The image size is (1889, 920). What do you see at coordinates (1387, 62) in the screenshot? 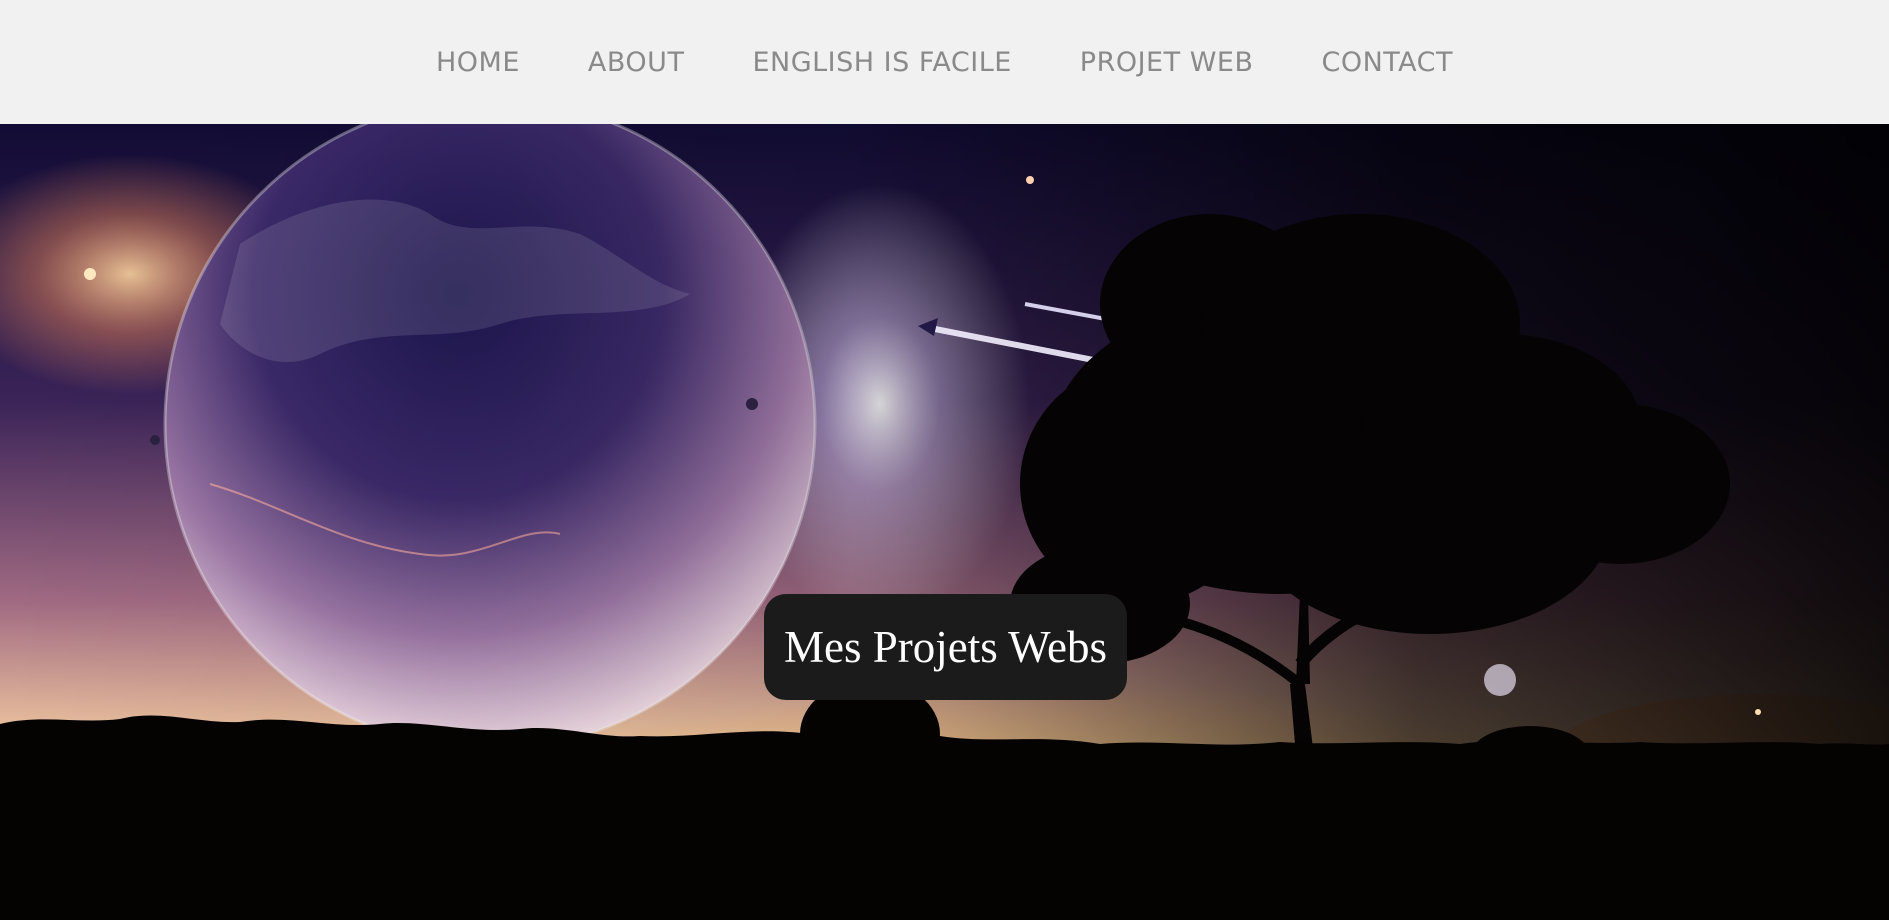
I see `nav-link-contact: CONTACT` at bounding box center [1387, 62].